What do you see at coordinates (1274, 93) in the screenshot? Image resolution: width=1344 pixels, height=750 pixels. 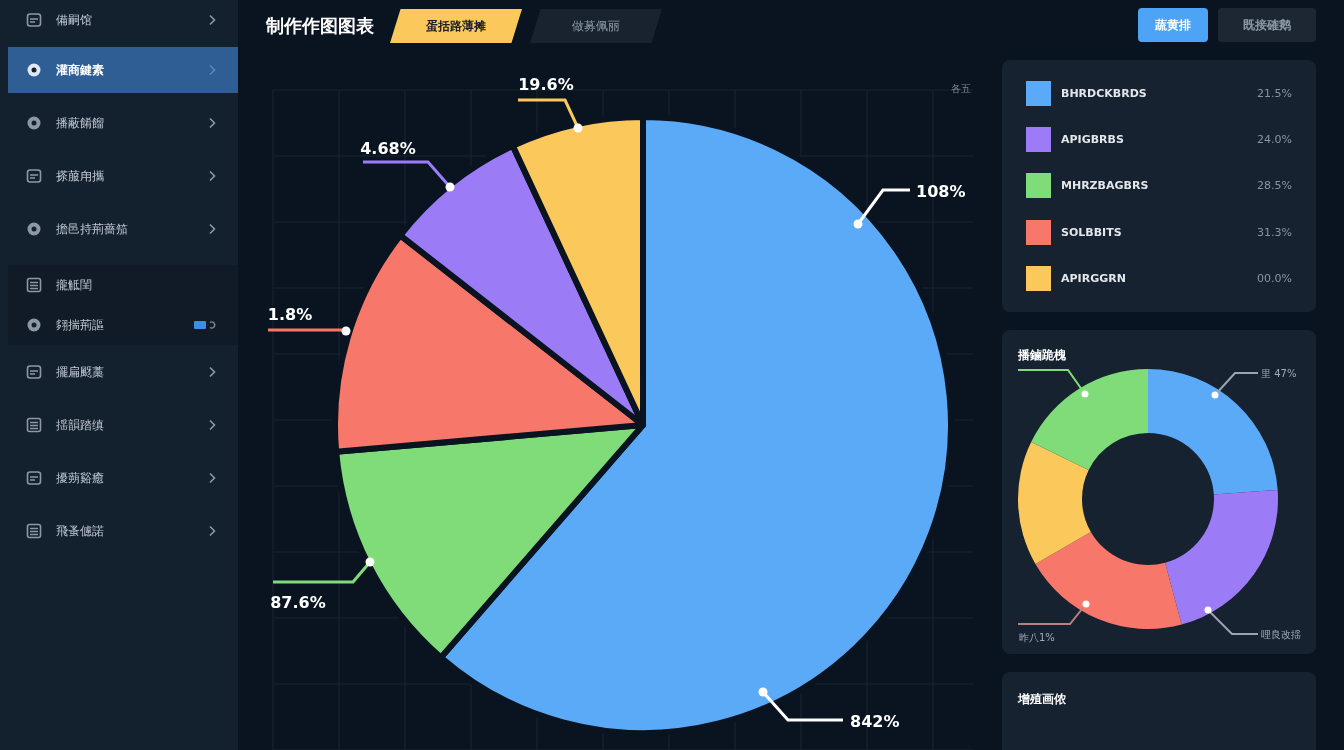 I see `legend-value: 21.5%` at bounding box center [1274, 93].